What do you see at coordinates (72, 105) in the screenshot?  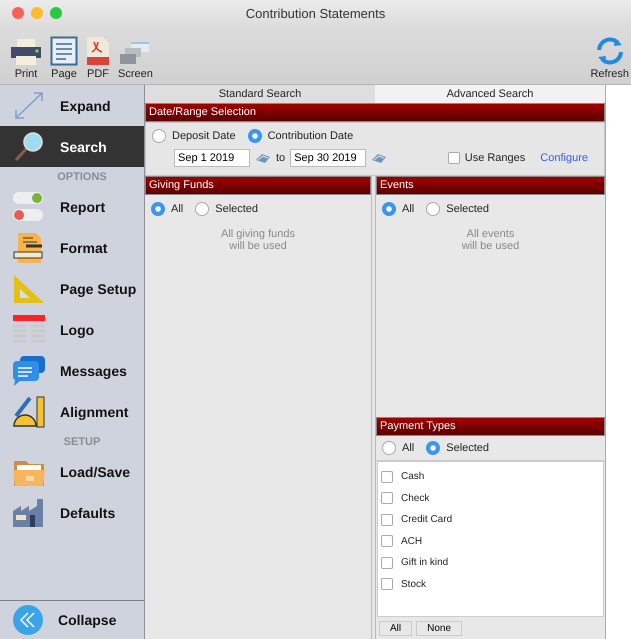 I see `sidebar-item: Expand` at bounding box center [72, 105].